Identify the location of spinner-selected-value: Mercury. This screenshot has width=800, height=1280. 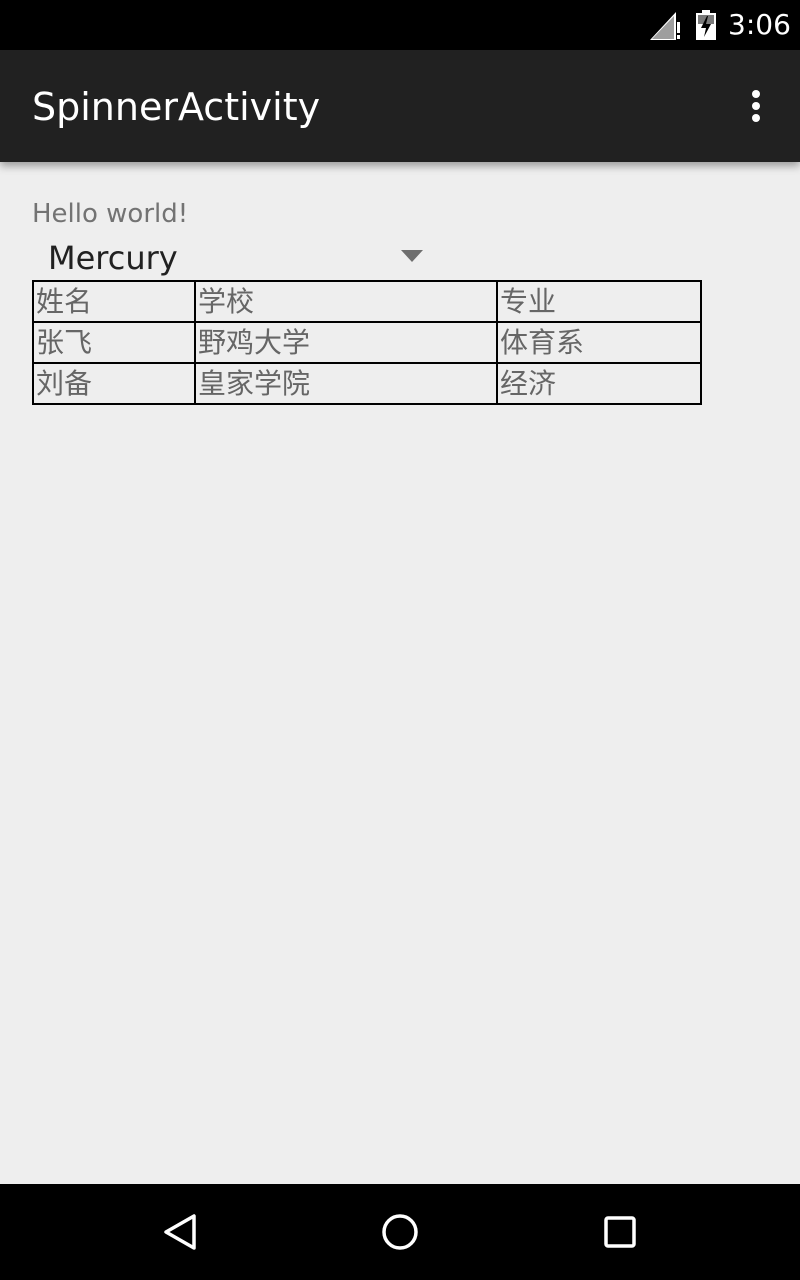
(113, 258).